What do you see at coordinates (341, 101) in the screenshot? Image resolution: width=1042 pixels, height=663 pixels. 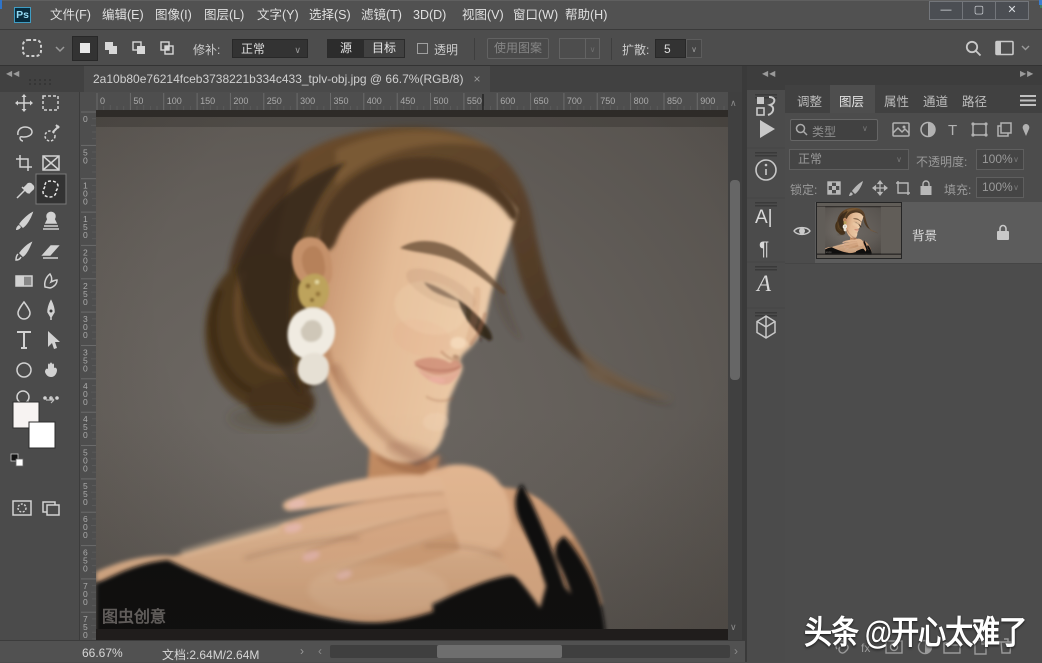 I see `svg-text: 350` at bounding box center [341, 101].